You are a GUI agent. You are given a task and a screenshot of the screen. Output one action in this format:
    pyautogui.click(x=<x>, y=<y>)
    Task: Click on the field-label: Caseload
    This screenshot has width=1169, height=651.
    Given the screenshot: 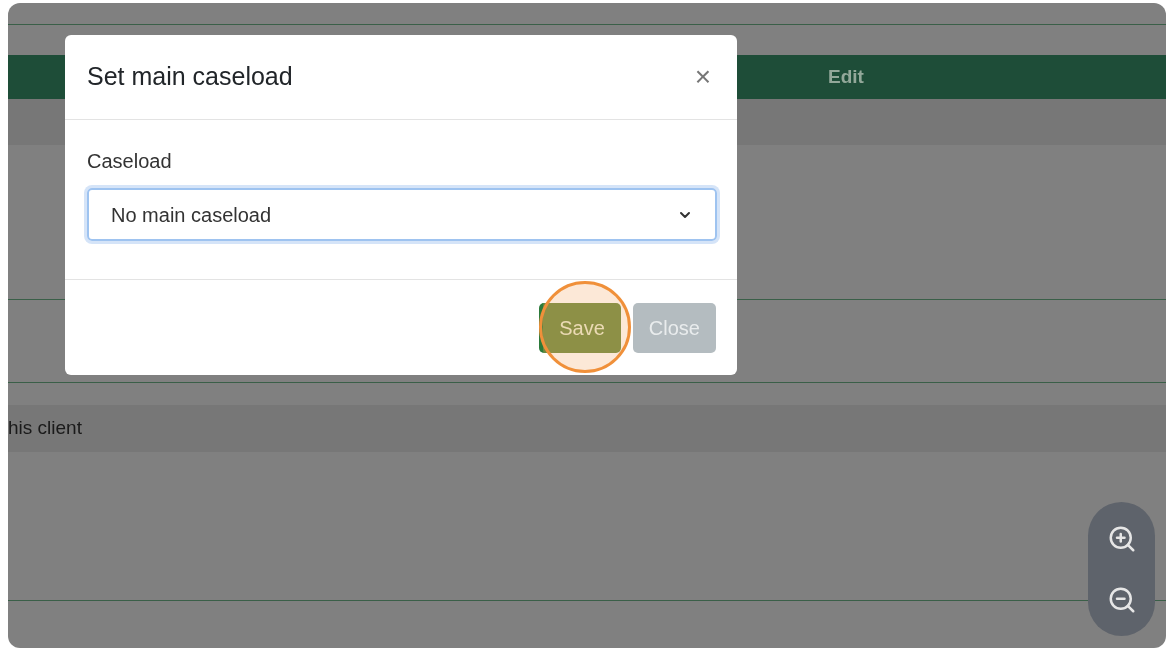 What is the action you would take?
    pyautogui.click(x=130, y=161)
    